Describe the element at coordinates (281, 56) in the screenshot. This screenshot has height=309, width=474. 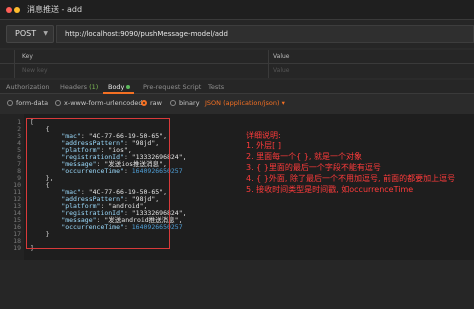
I see `value-column-header: Value` at that location.